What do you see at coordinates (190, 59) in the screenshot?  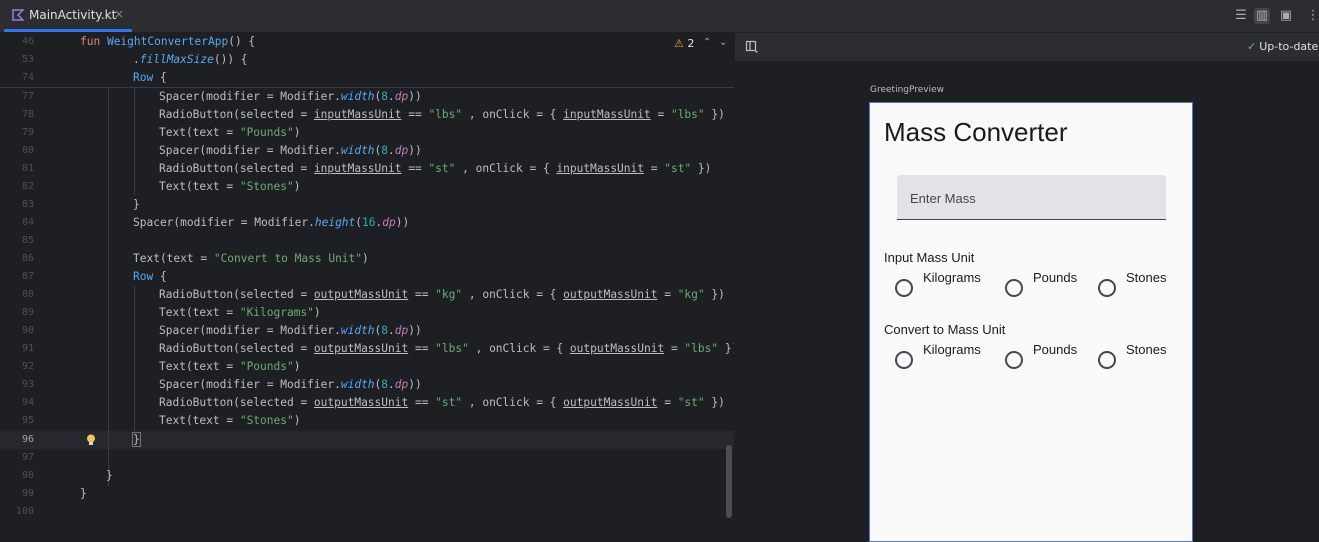 I see `code-line: .fillMaxSize()) {` at bounding box center [190, 59].